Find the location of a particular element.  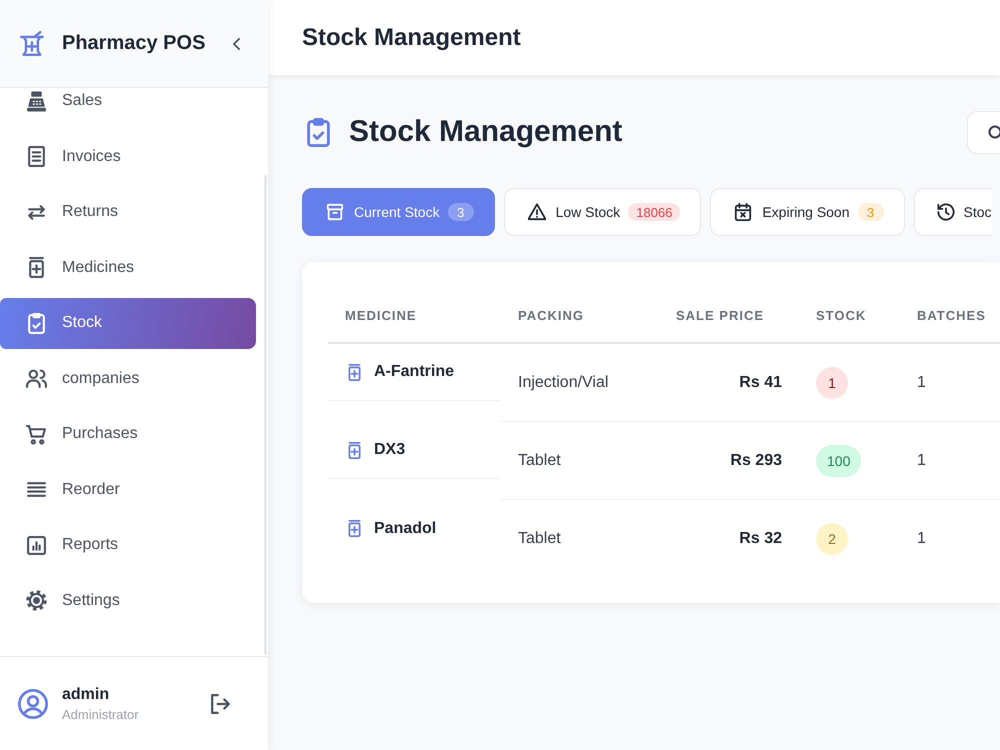

column-header: PACKING is located at coordinates (551, 315).